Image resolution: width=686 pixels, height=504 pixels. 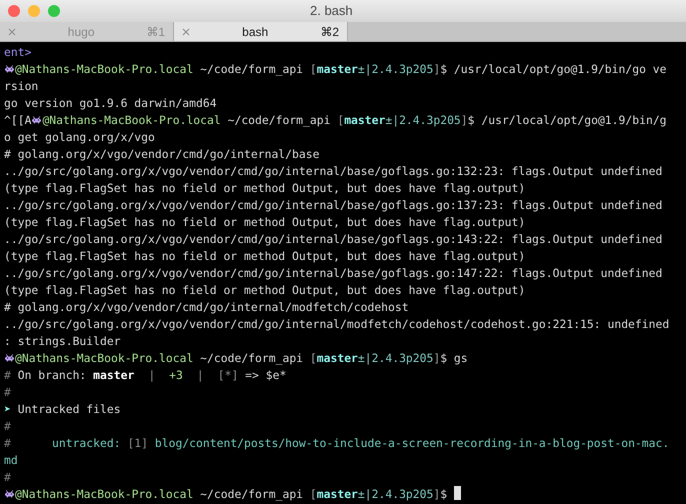 I want to click on shortcut-label: ⌘1, so click(x=155, y=32).